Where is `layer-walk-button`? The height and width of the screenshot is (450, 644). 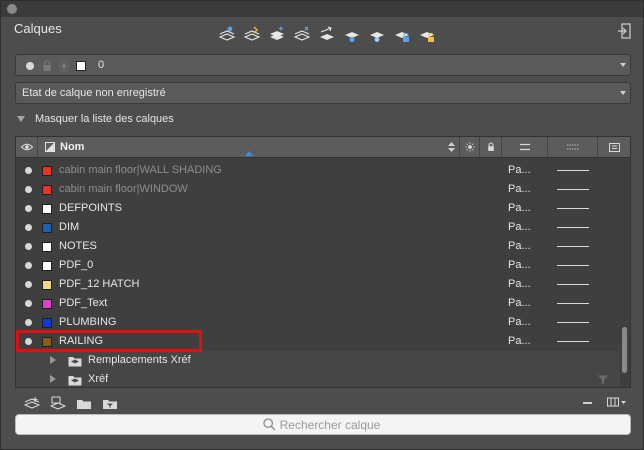 layer-walk-button is located at coordinates (327, 34).